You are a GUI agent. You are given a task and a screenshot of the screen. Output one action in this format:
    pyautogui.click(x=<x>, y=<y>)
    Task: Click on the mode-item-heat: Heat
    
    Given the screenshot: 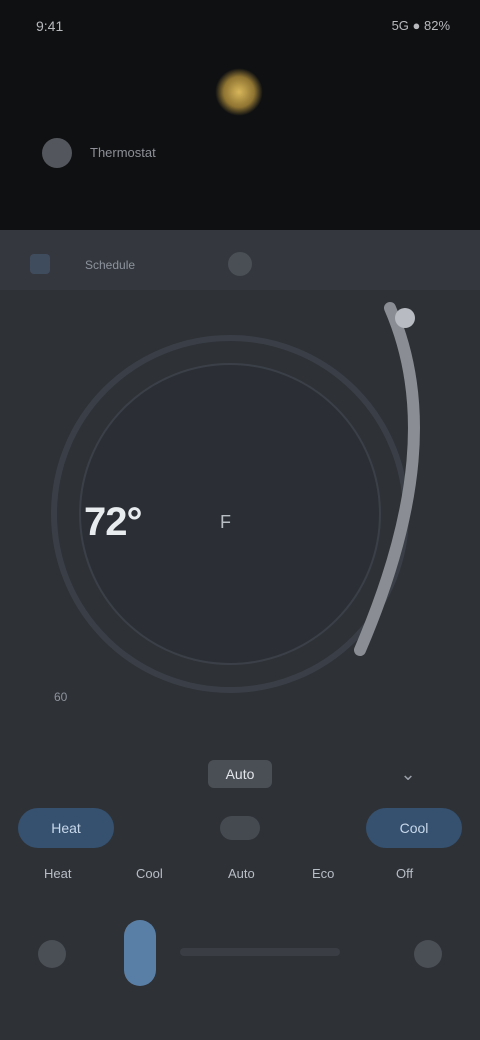 What is the action you would take?
    pyautogui.click(x=57, y=873)
    